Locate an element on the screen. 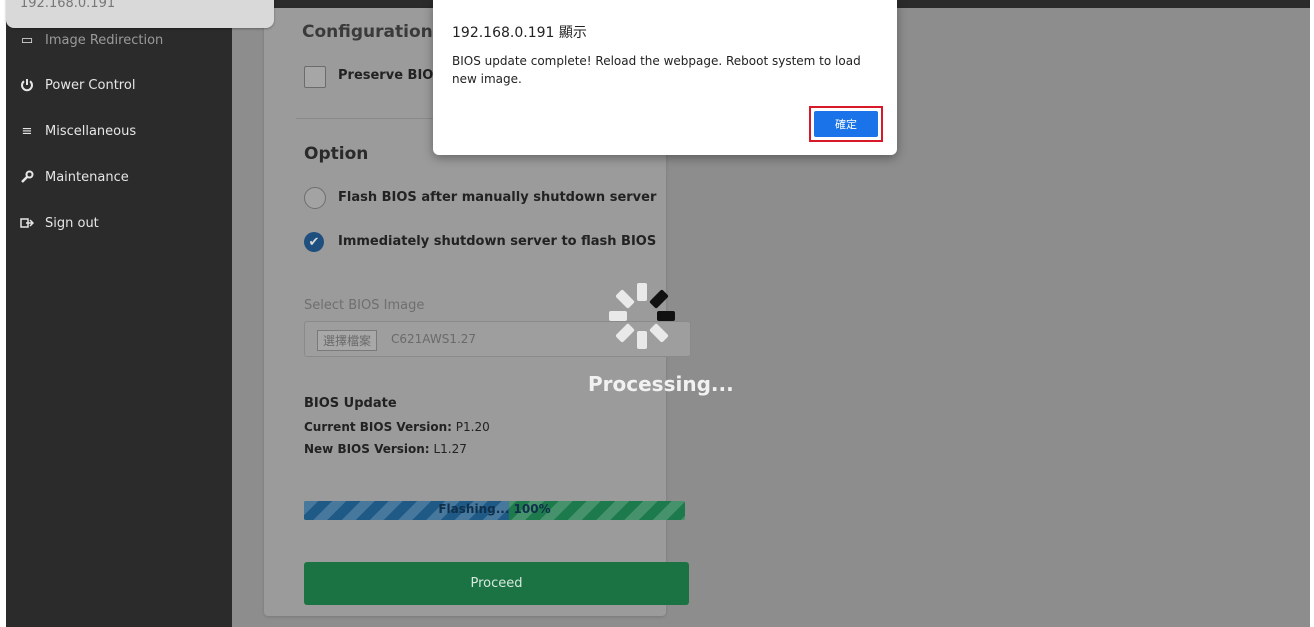 The width and height of the screenshot is (1314, 627). power-icon is located at coordinates (27, 85).